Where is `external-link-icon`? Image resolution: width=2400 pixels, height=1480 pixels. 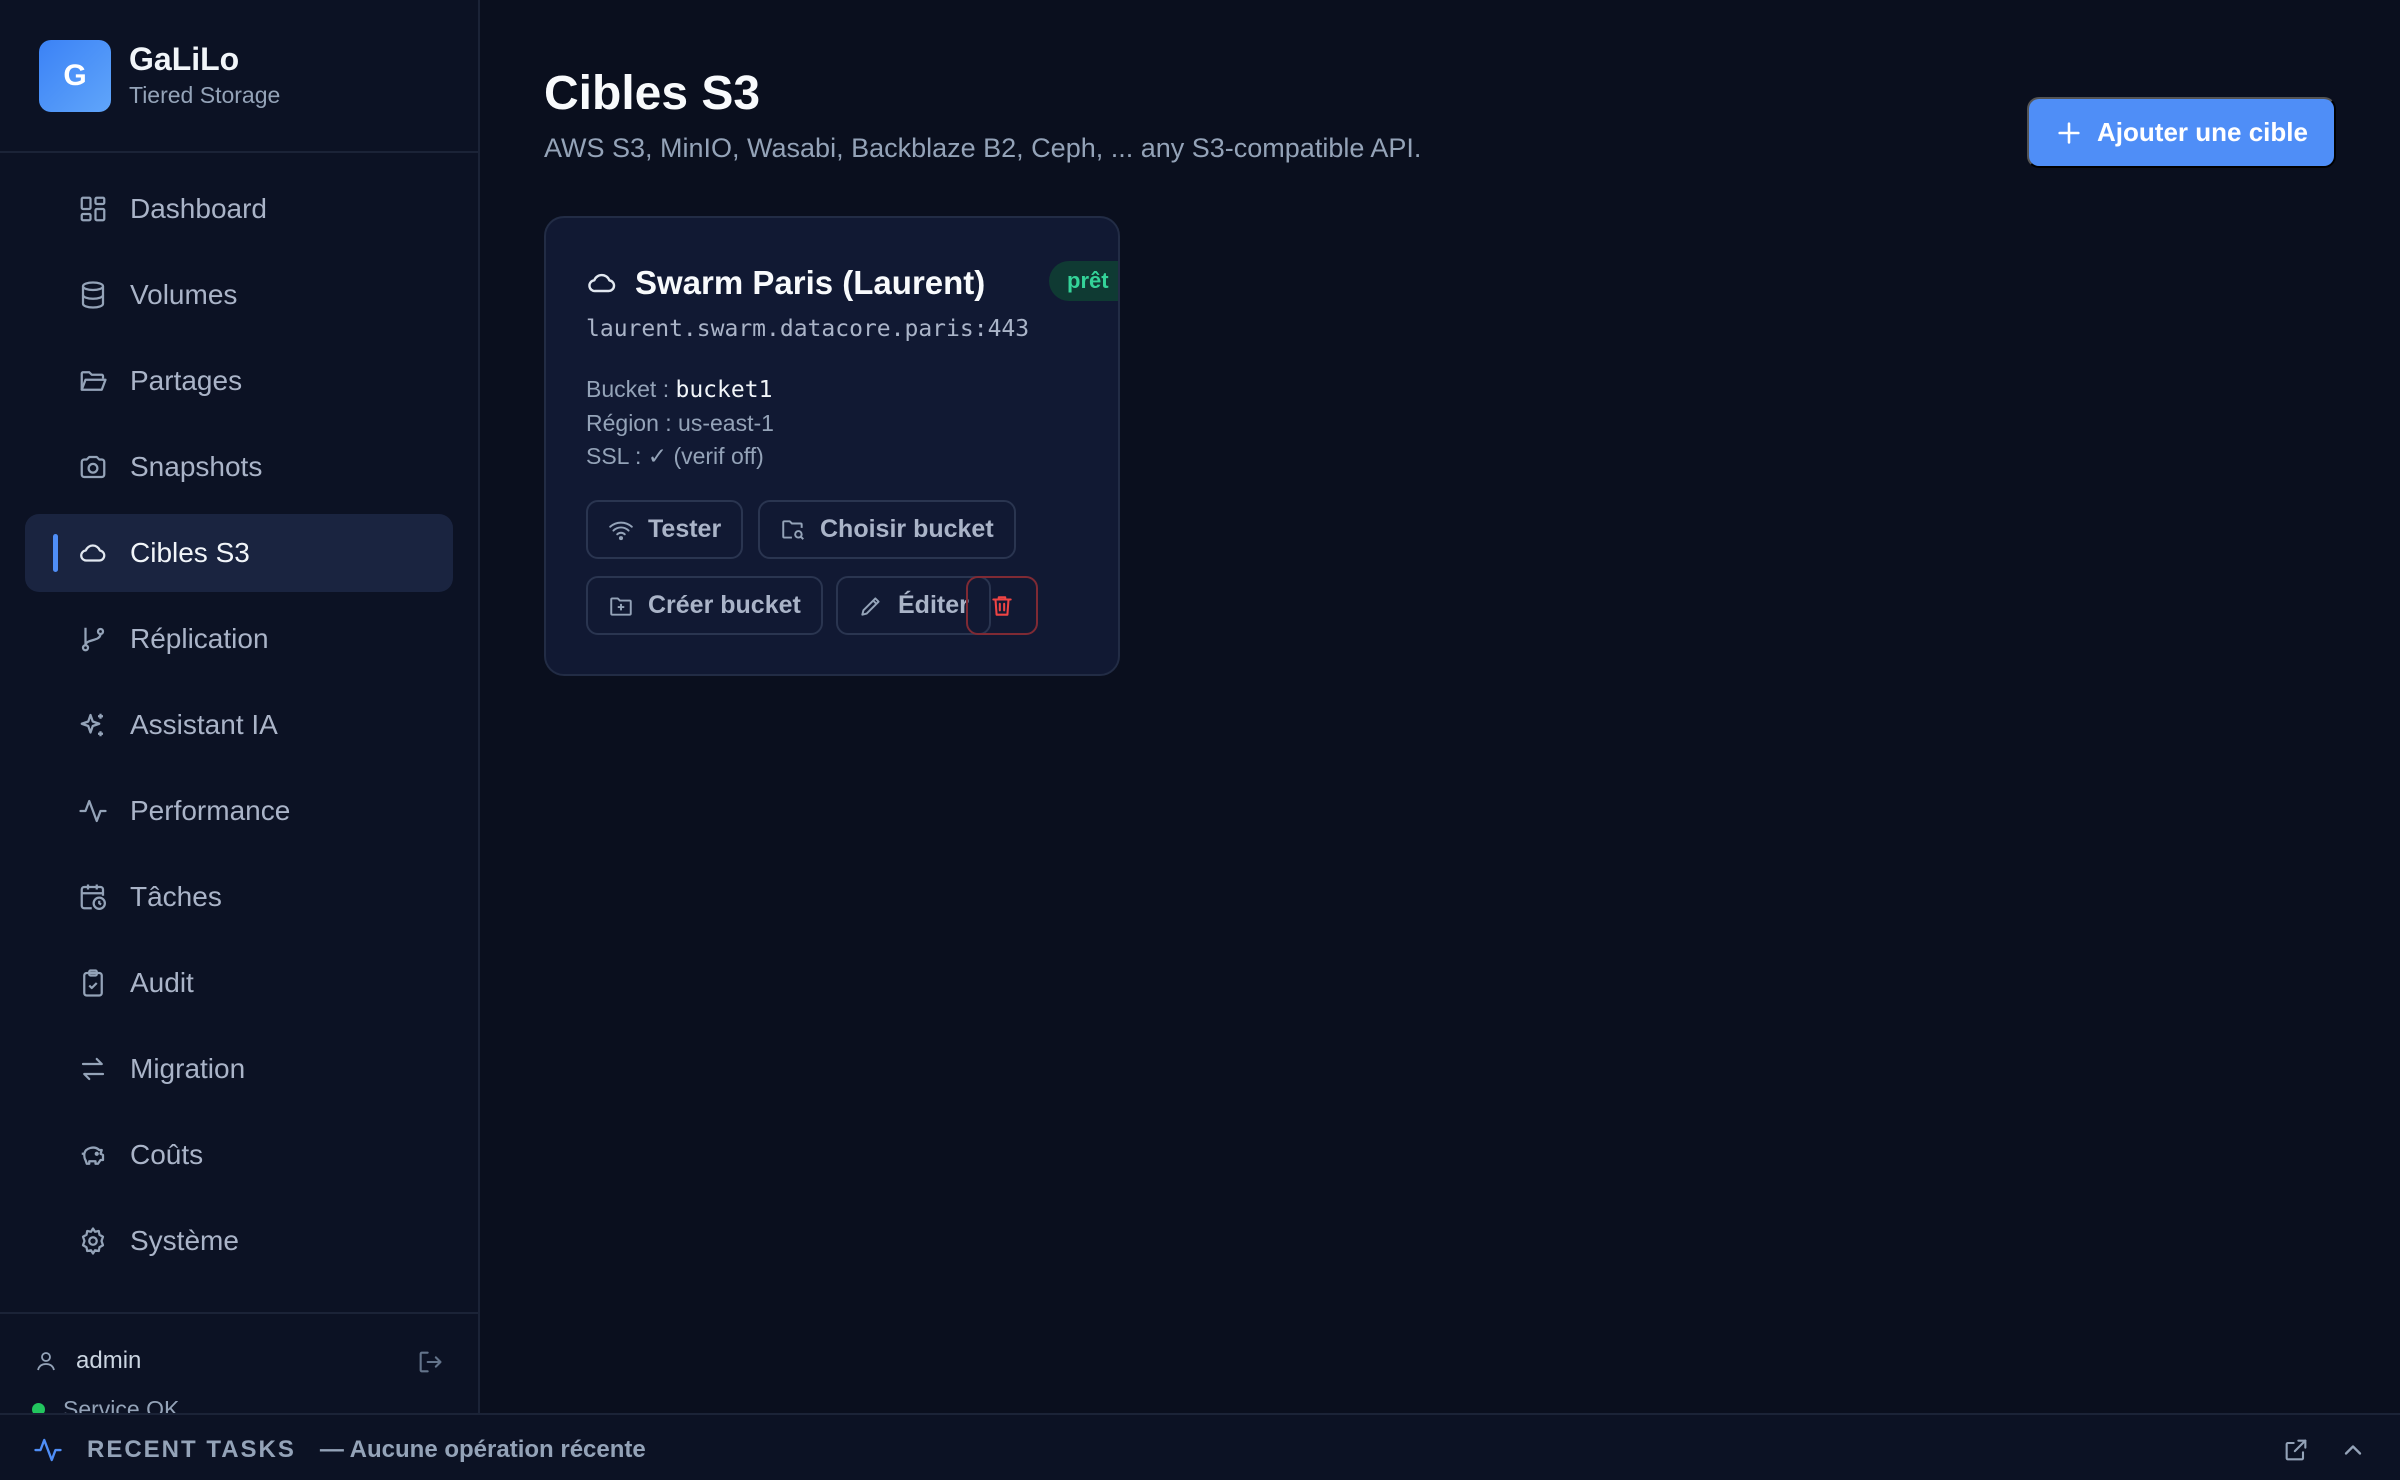
external-link-icon is located at coordinates (2296, 1450).